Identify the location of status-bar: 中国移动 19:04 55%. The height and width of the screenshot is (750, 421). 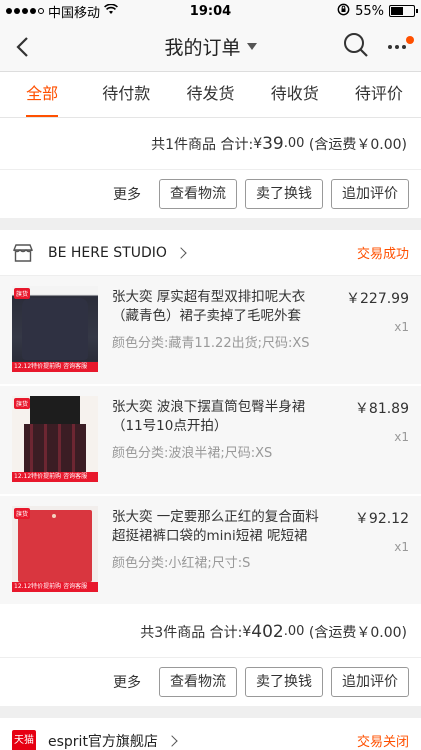
(210, 11).